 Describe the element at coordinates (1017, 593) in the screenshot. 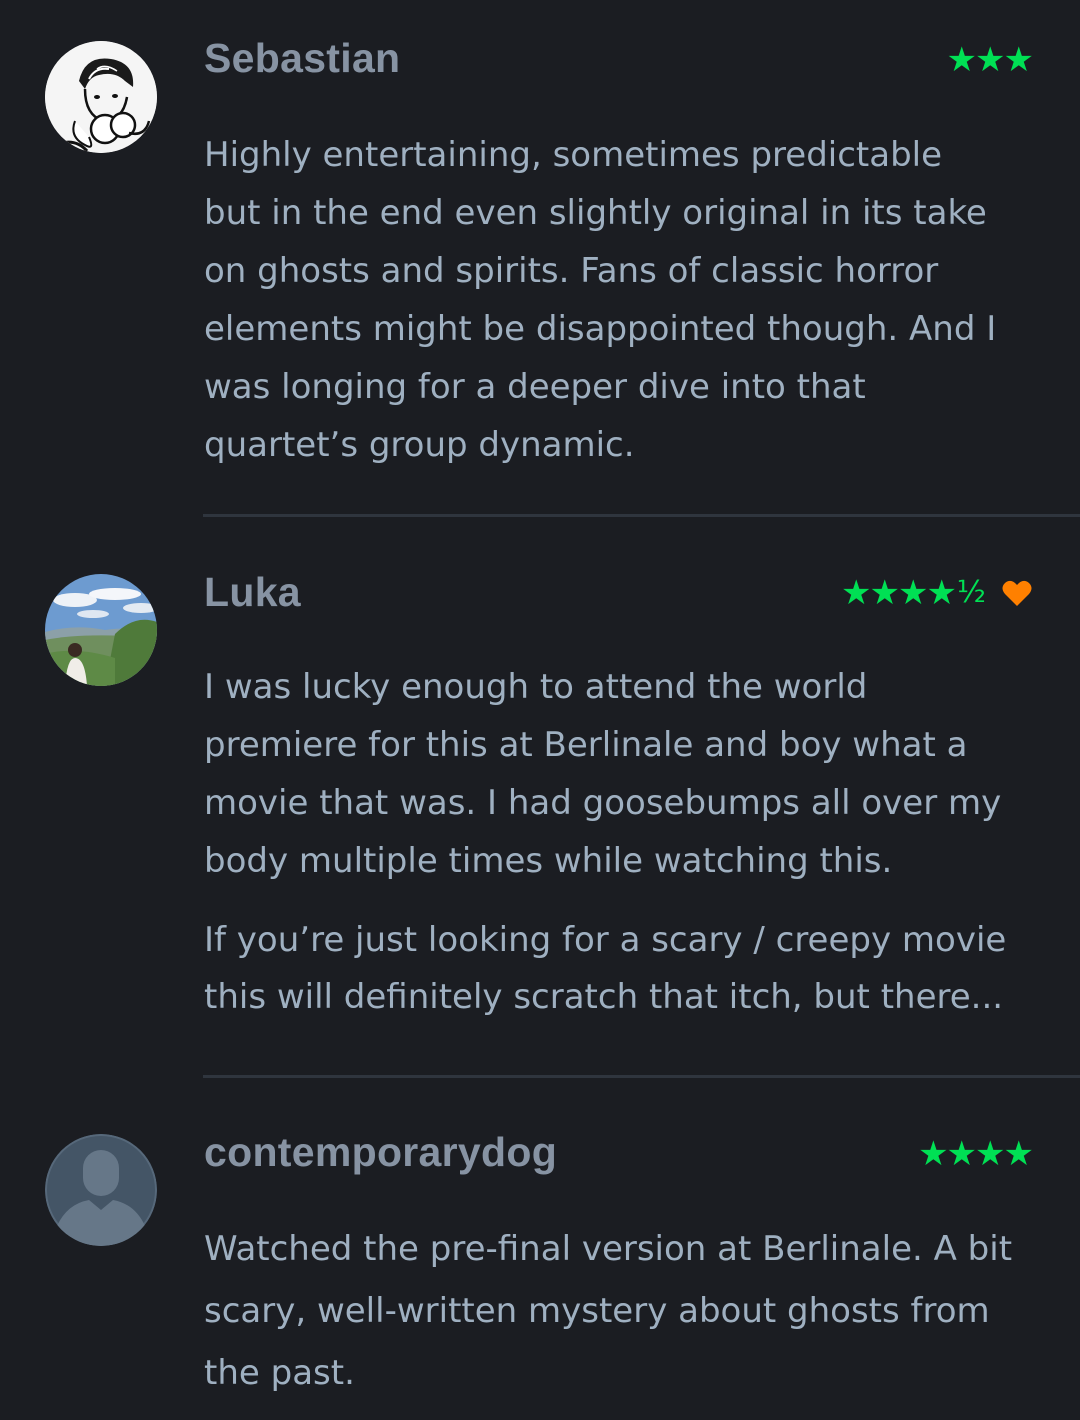

I see `heart-icon` at that location.